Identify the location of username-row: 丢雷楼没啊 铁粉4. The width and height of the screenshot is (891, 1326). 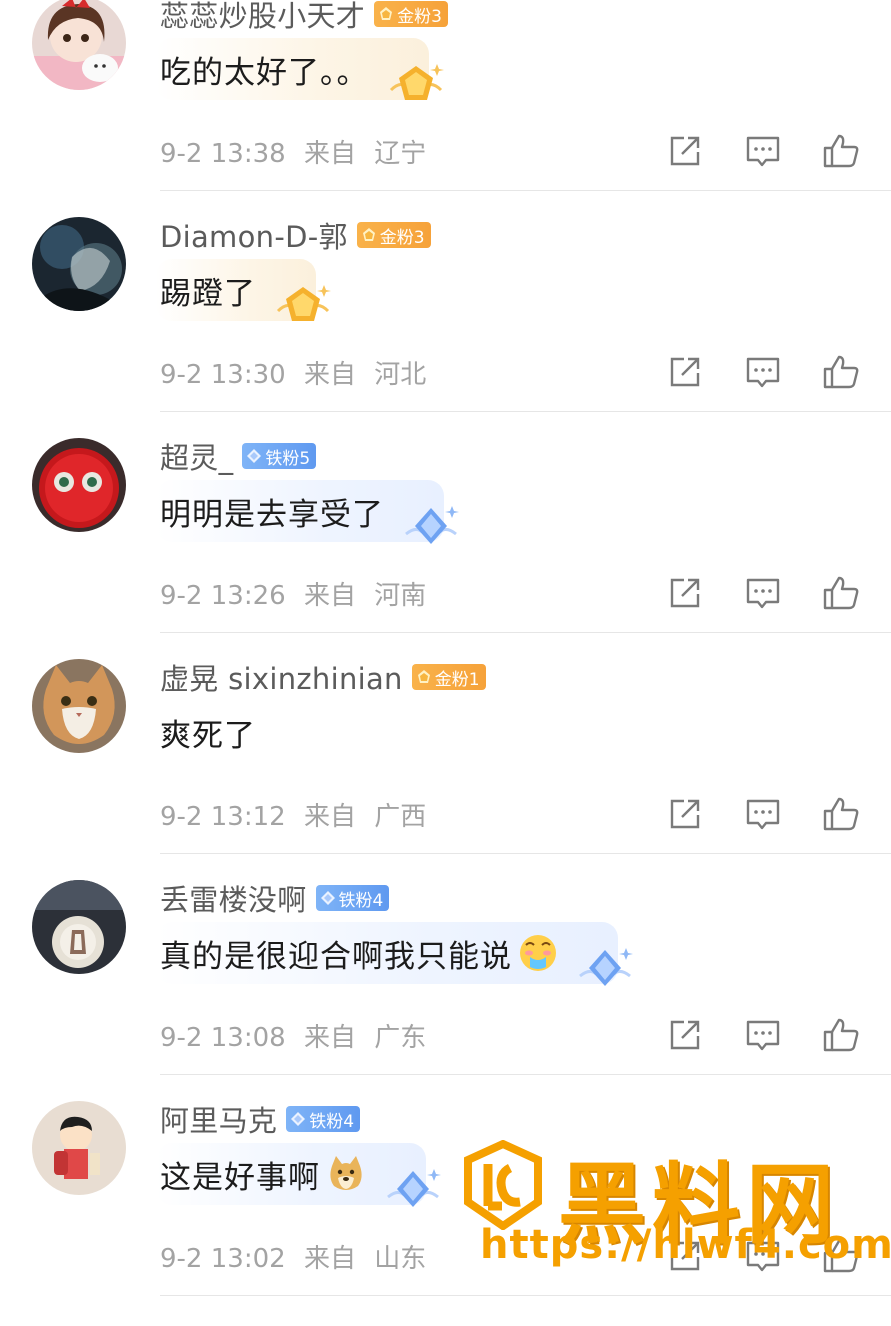
(275, 898).